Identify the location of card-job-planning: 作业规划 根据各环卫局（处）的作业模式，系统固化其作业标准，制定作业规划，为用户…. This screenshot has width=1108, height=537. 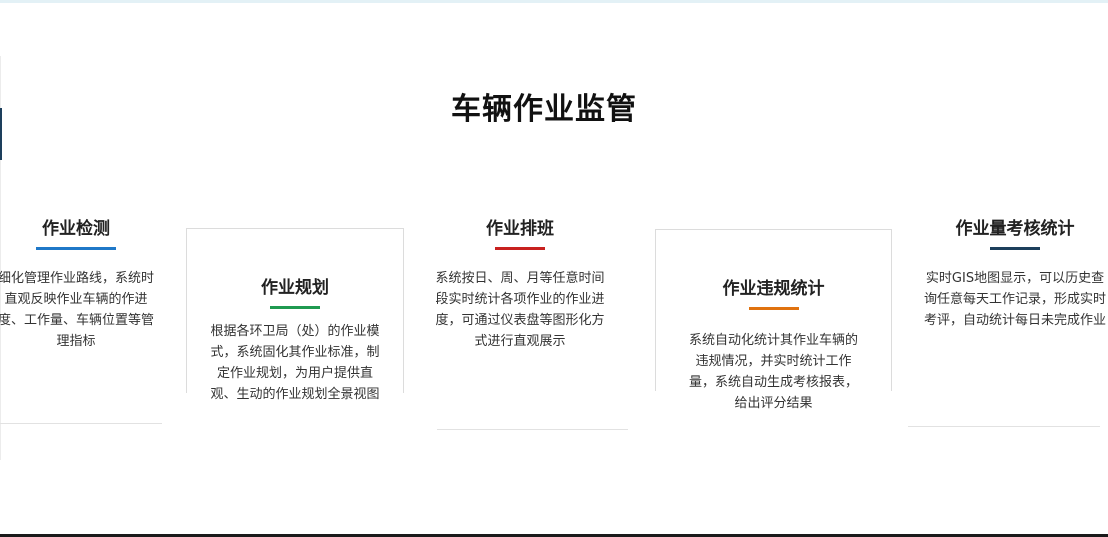
(295, 315).